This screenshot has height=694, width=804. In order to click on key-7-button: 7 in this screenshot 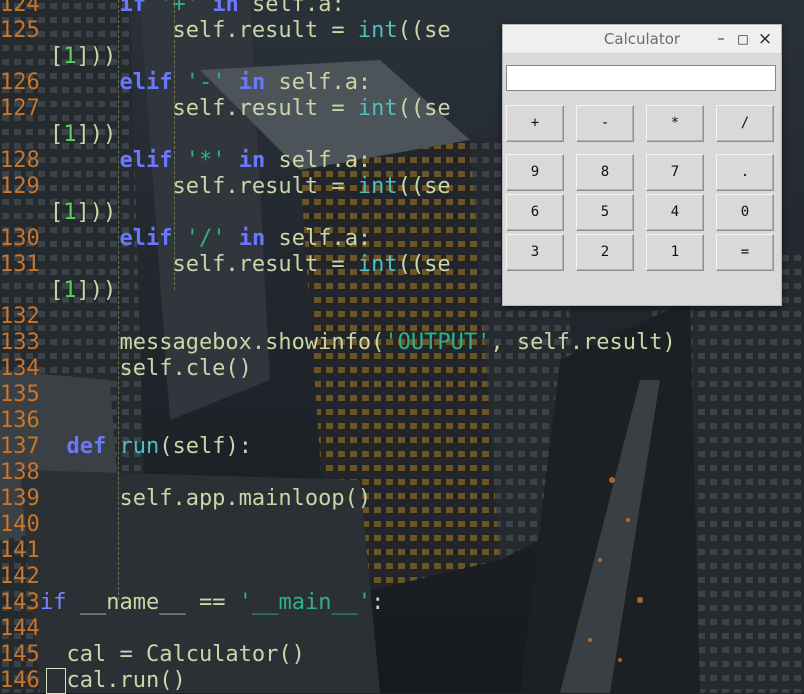, I will do `click(675, 172)`.